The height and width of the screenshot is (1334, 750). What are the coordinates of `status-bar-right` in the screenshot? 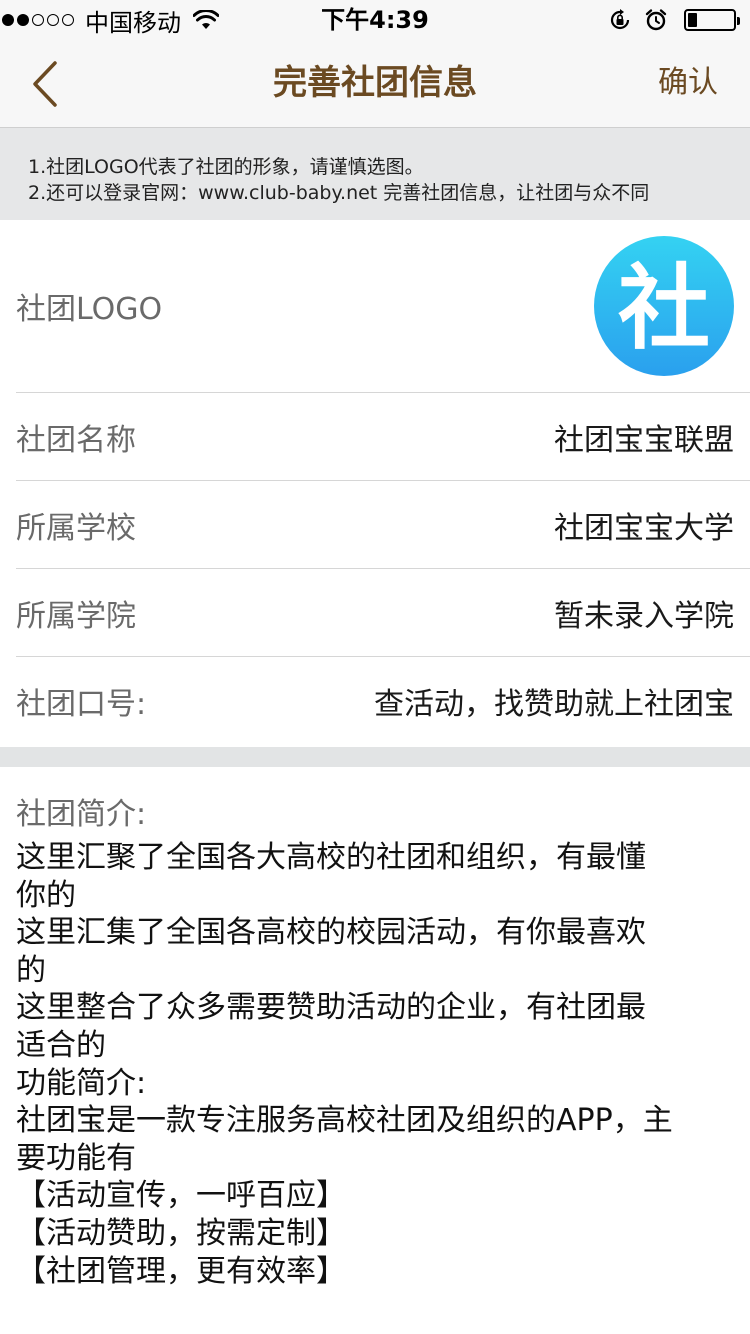 It's located at (668, 20).